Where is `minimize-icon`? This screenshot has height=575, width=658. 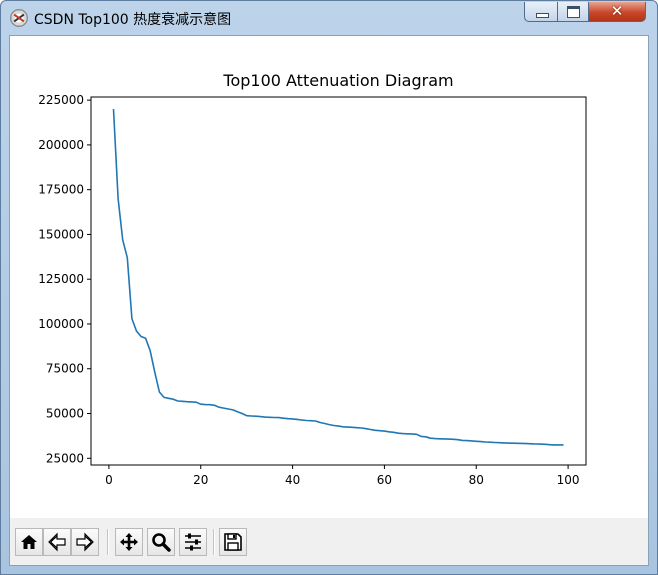 minimize-icon is located at coordinates (542, 15).